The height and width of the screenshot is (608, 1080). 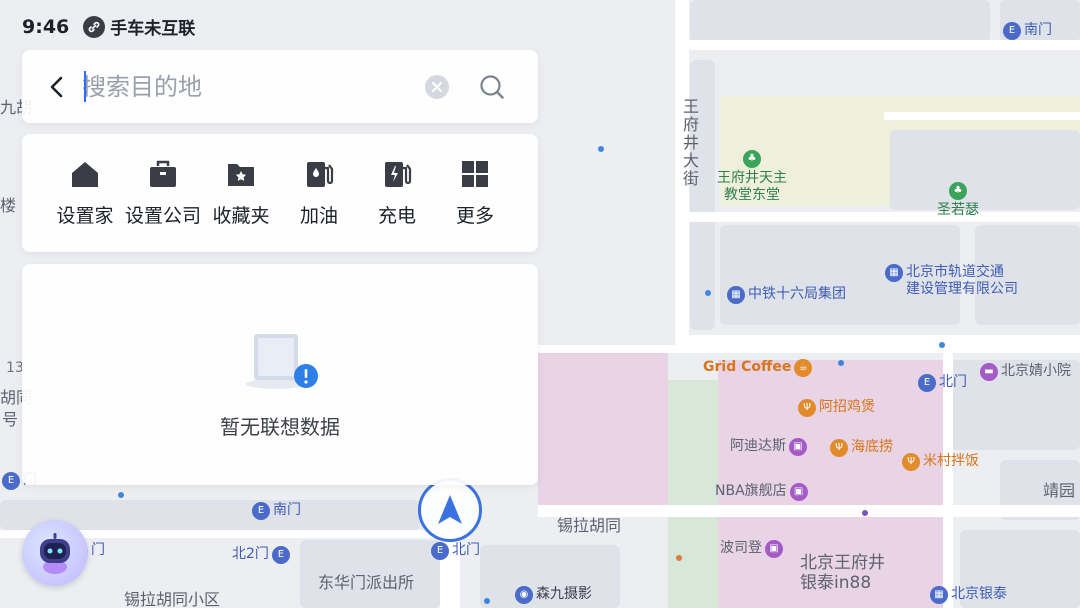 I want to click on back-button, so click(x=57, y=87).